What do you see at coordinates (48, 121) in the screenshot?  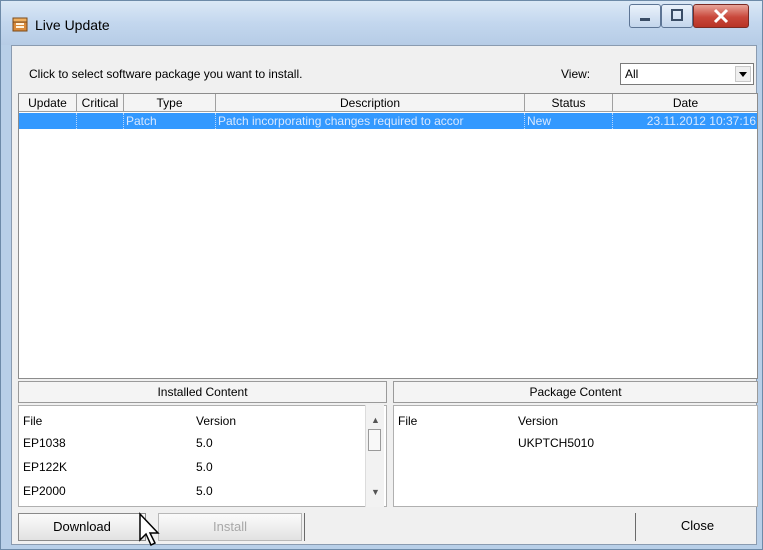 I see `cell-update` at bounding box center [48, 121].